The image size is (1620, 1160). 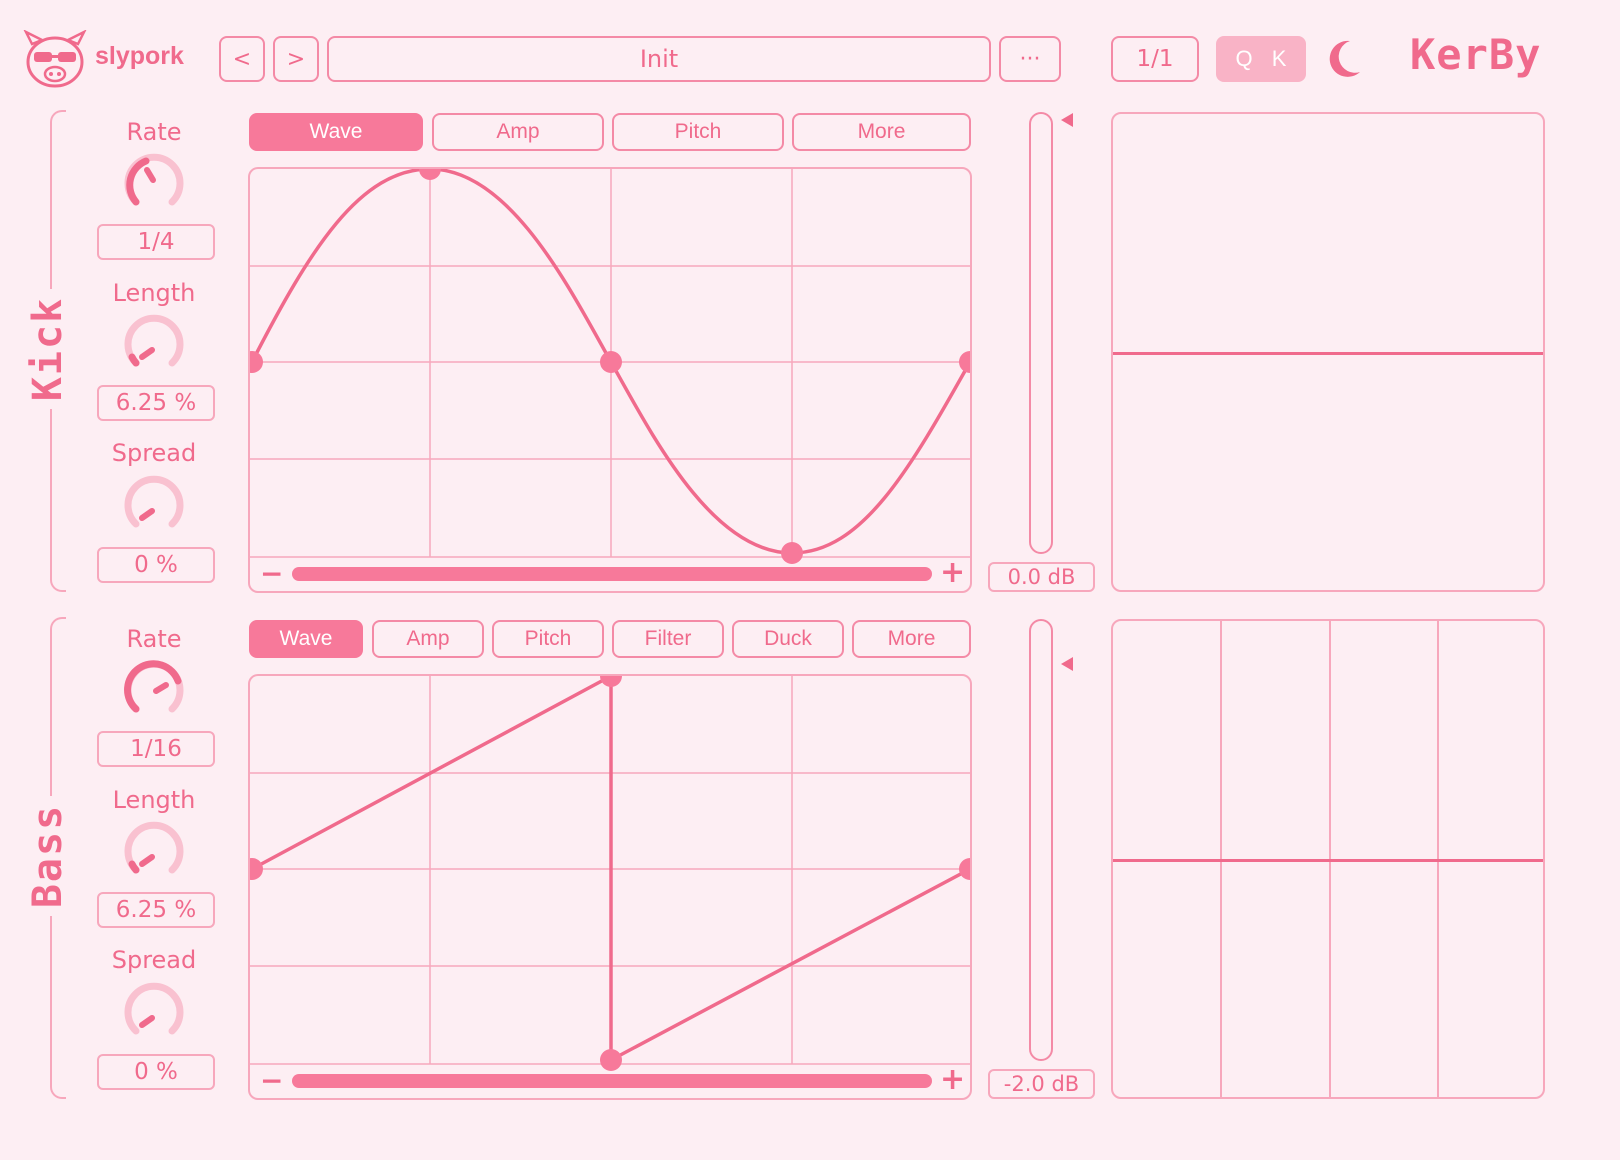 What do you see at coordinates (1279, 59) in the screenshot?
I see `k-toggle-label: K` at bounding box center [1279, 59].